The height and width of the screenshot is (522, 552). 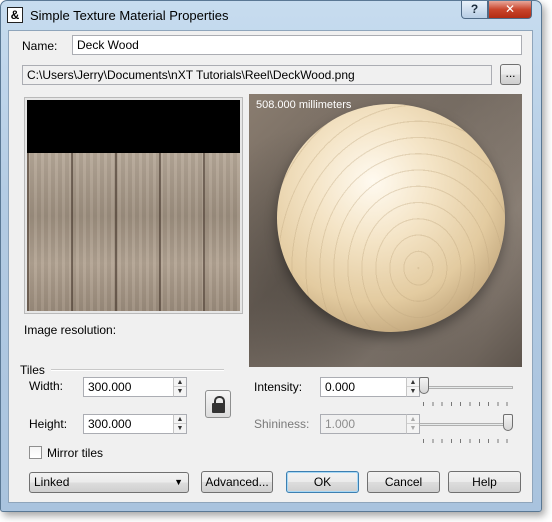 What do you see at coordinates (15, 15) in the screenshot?
I see `material-app-icon: &` at bounding box center [15, 15].